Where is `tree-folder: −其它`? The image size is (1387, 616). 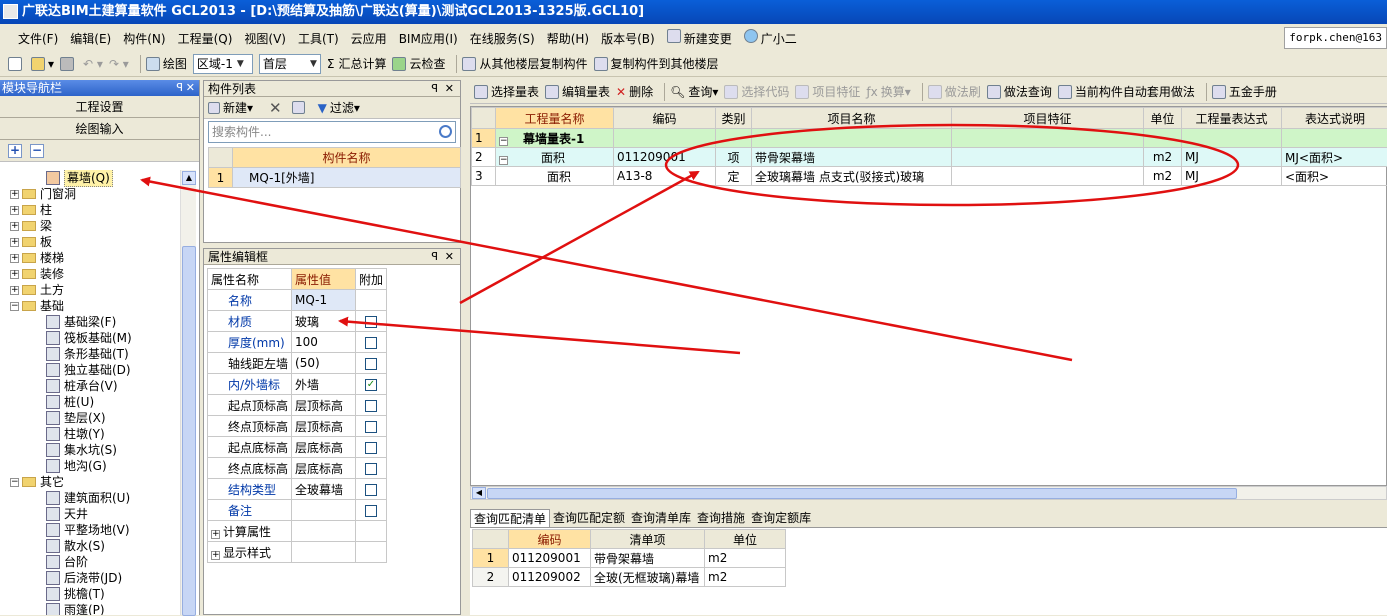 tree-folder: −其它 is located at coordinates (37, 482).